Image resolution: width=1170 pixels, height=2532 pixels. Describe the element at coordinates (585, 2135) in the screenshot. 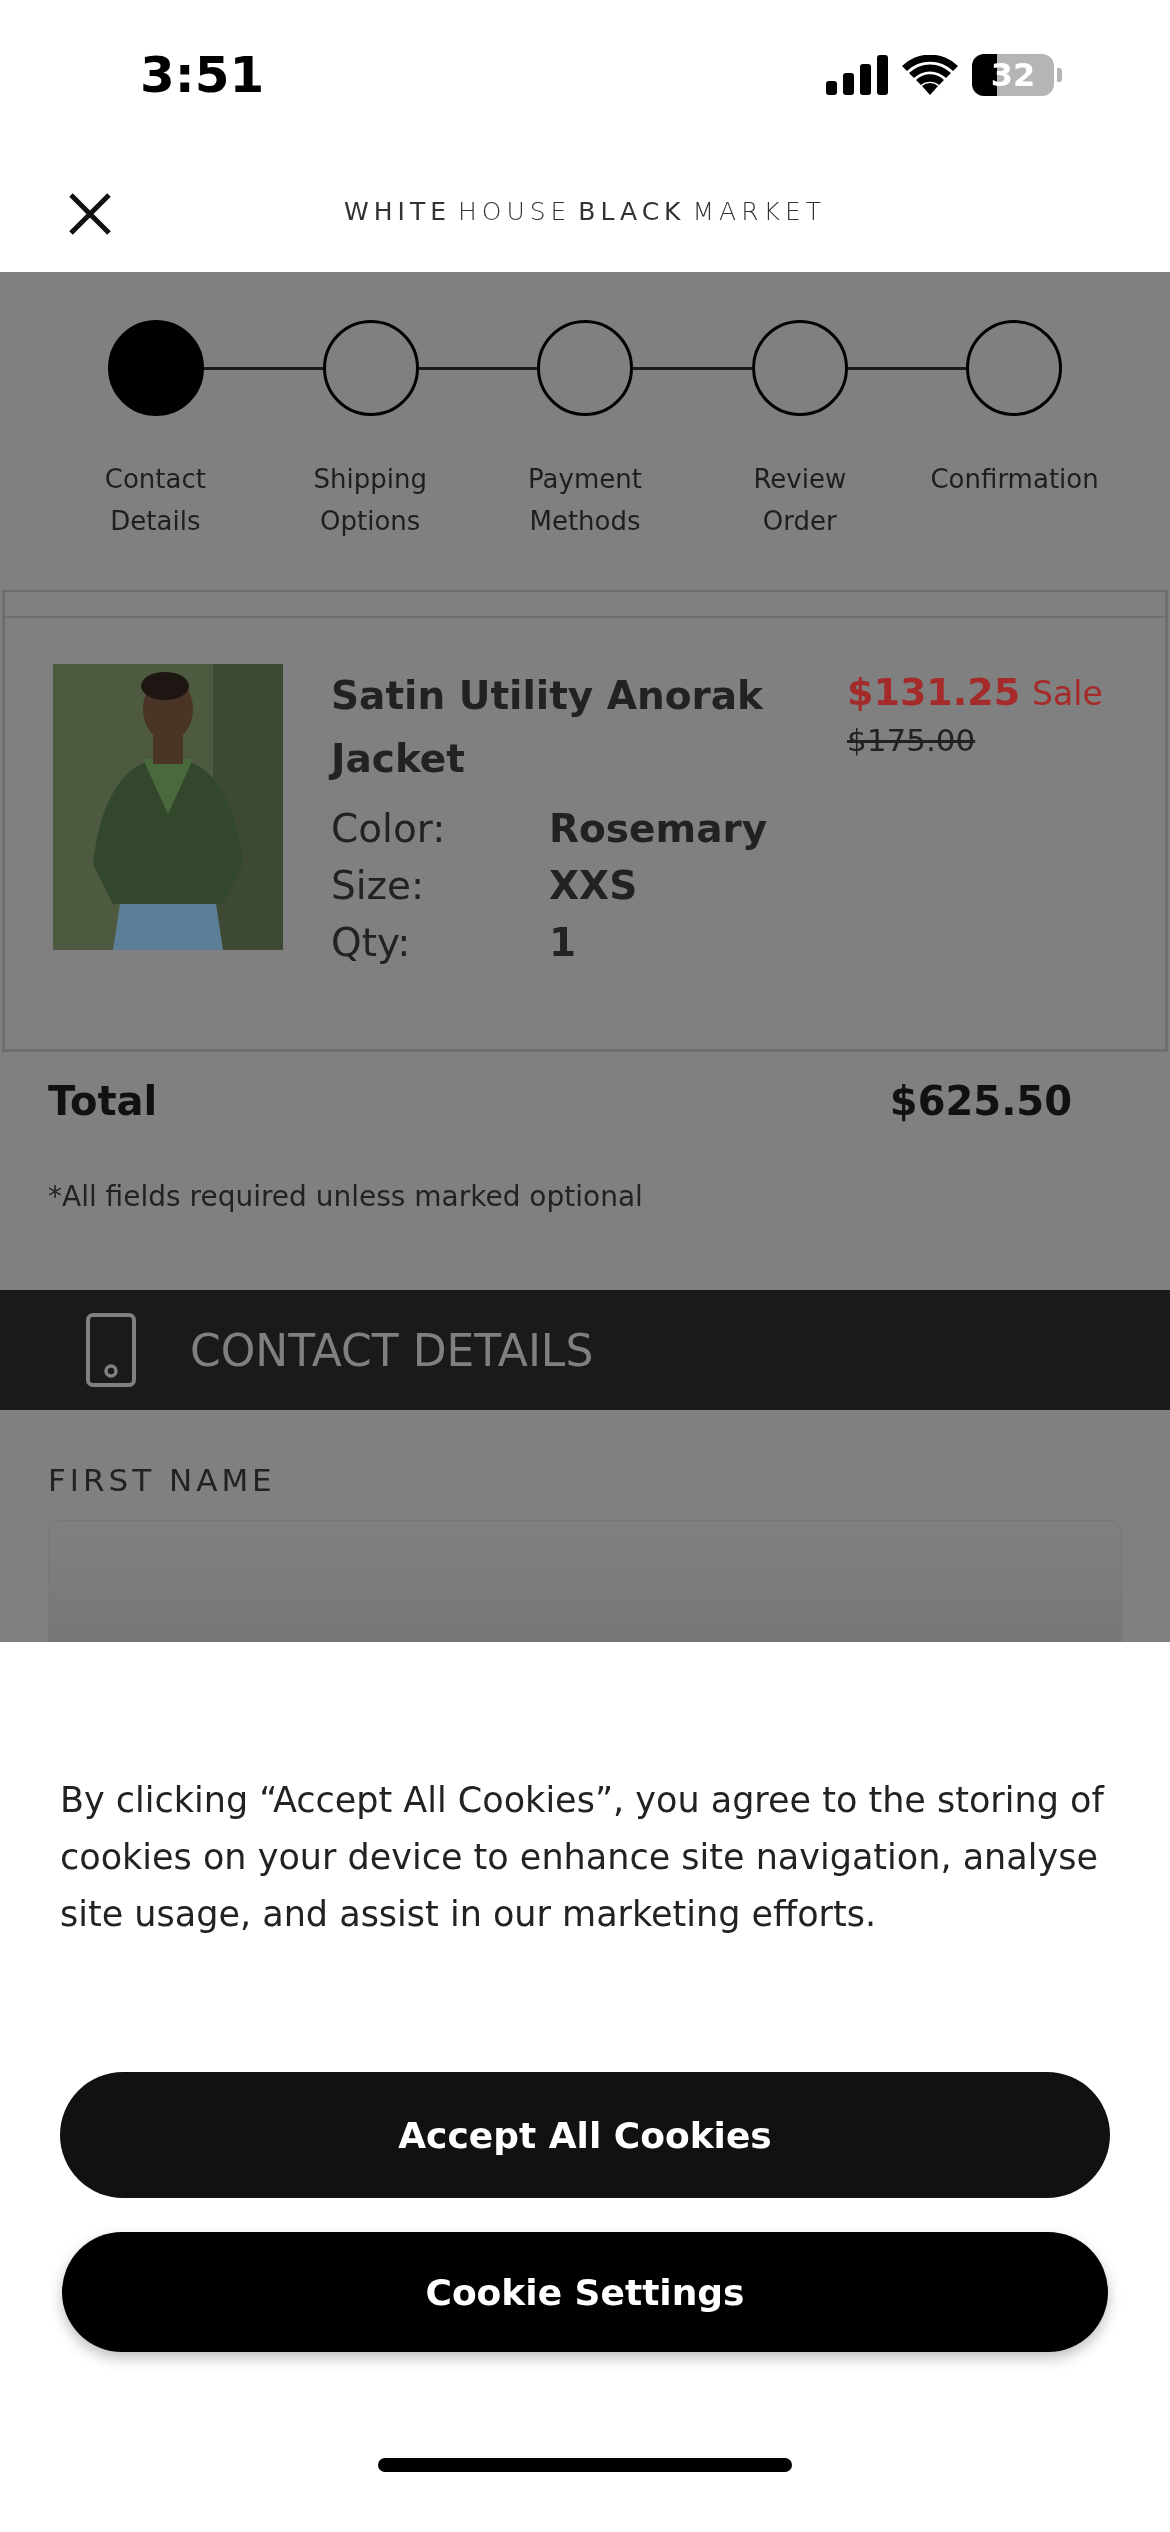

I see `accept-button: Accept All Cookies` at that location.